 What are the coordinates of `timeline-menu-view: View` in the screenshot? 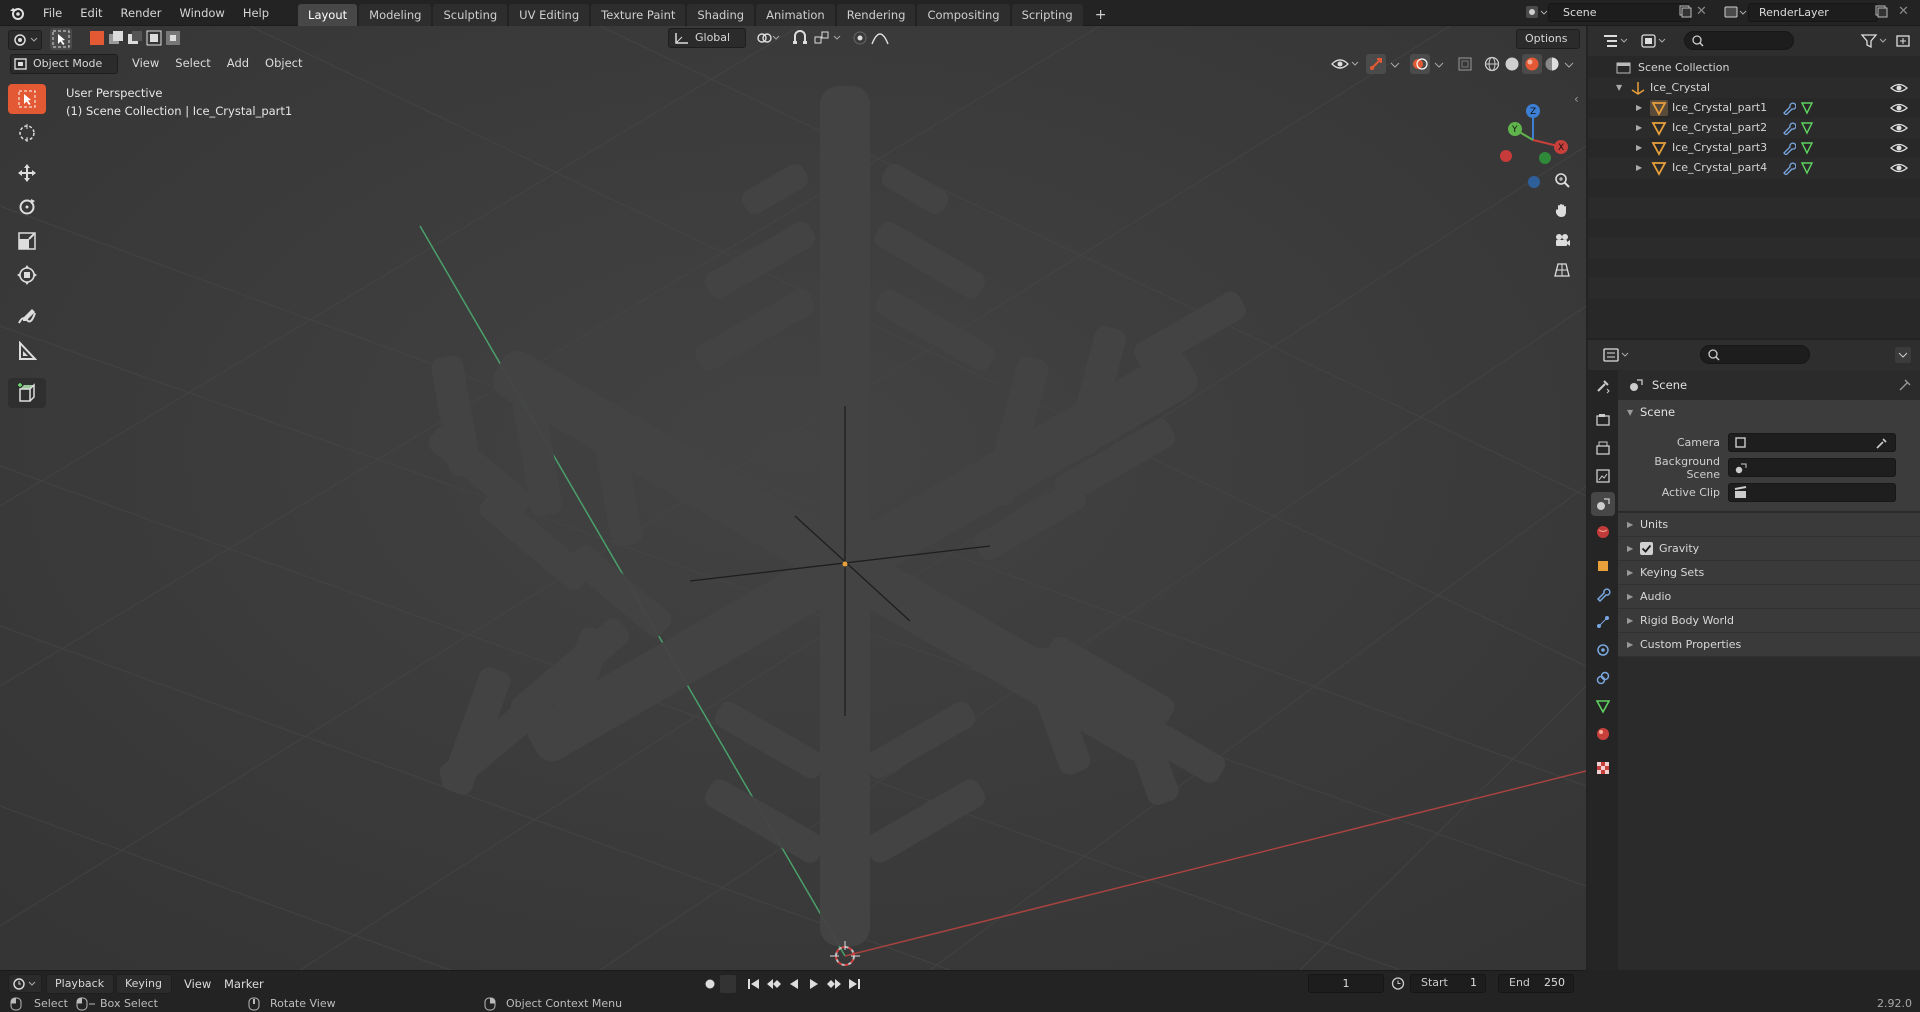 It's located at (197, 984).